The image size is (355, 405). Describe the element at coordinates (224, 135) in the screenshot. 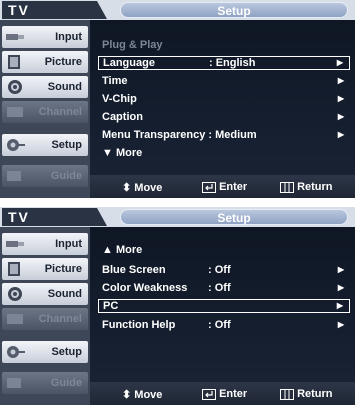

I see `menu-item-menu-transparency: Menu Transparency : Medium ▶` at that location.